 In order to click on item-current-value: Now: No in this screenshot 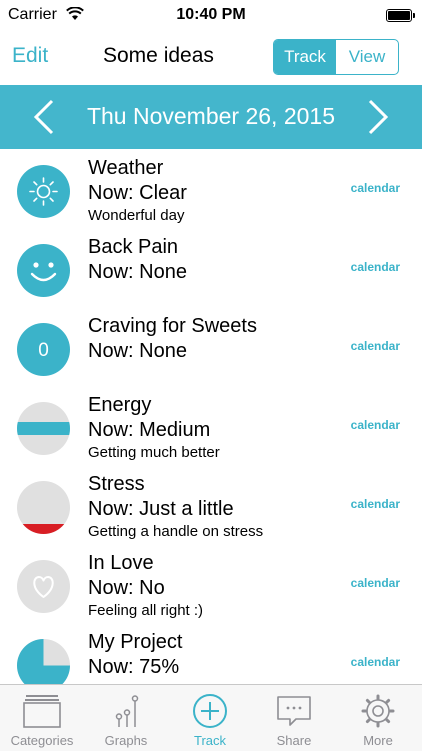, I will do `click(126, 588)`.